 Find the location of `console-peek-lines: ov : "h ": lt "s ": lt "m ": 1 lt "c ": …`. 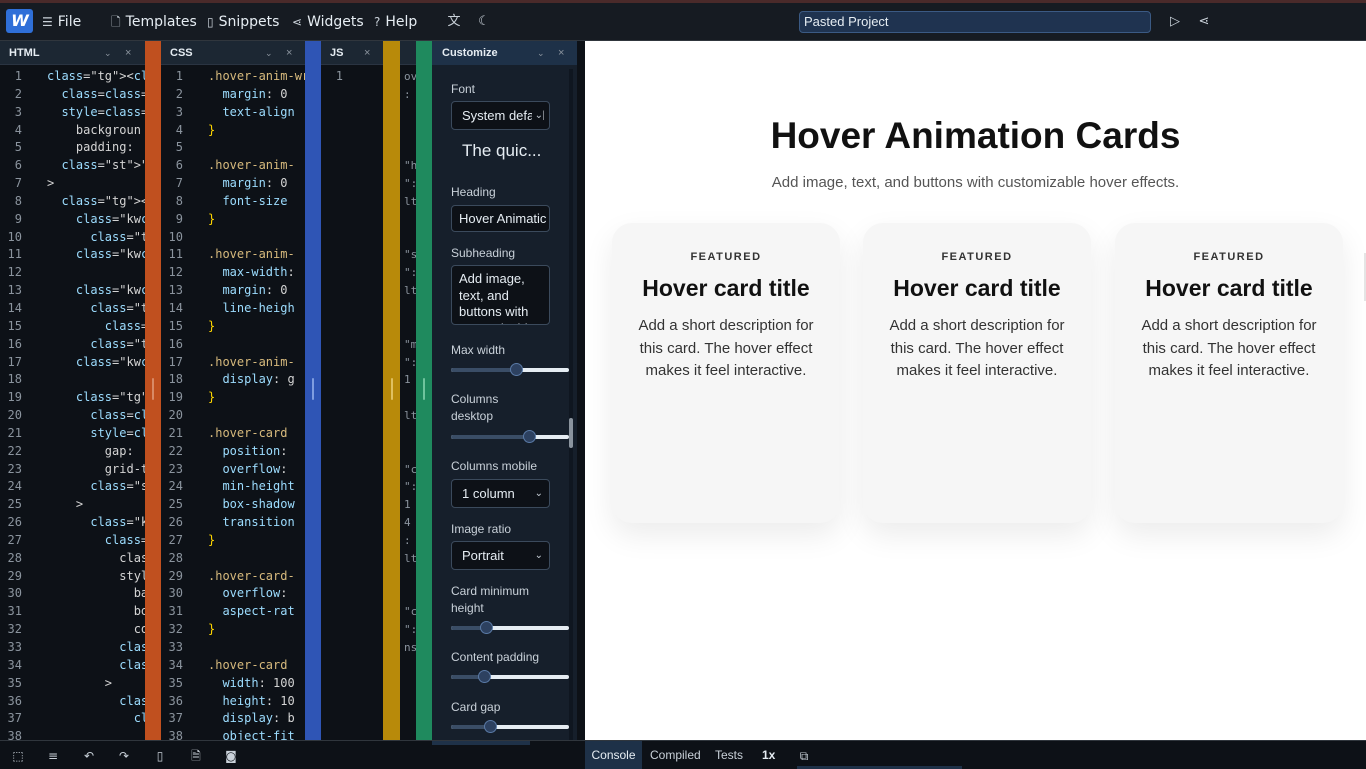

console-peek-lines: ov : "h ": lt "s ": lt "m ": 1 lt "c ": … is located at coordinates (410, 362).